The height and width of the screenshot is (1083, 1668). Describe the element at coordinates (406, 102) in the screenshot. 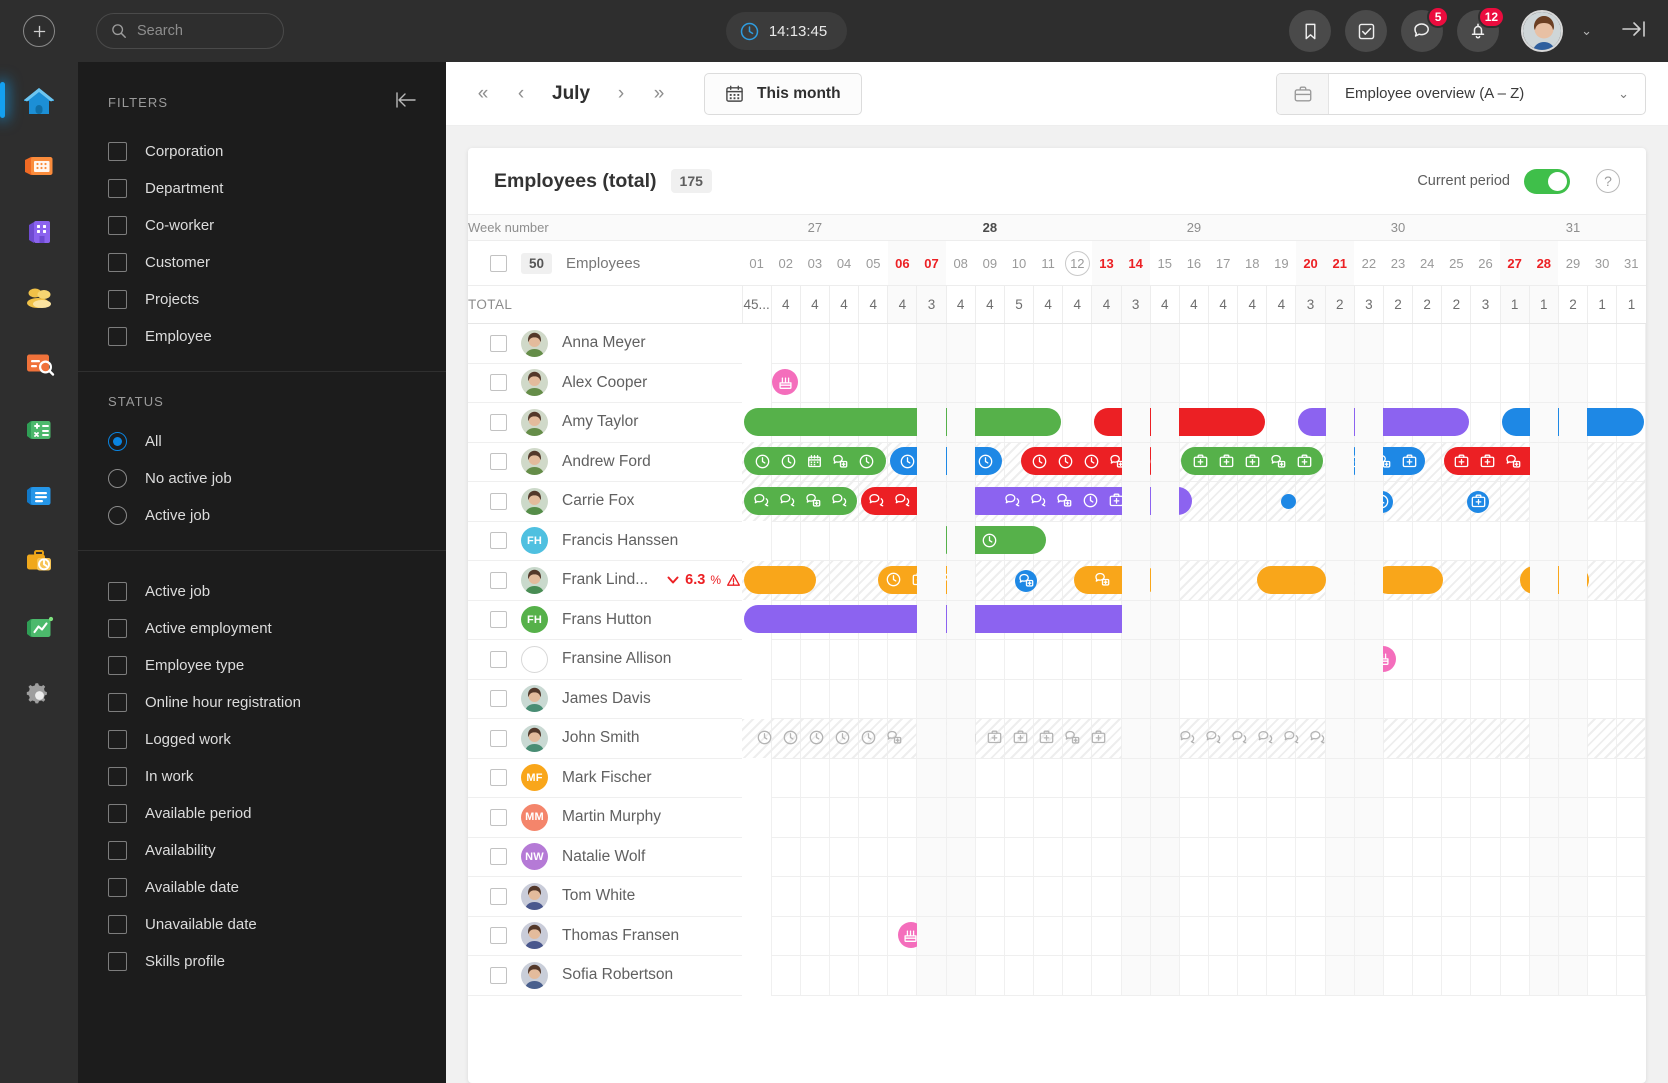

I see `collapse-filters-button` at that location.